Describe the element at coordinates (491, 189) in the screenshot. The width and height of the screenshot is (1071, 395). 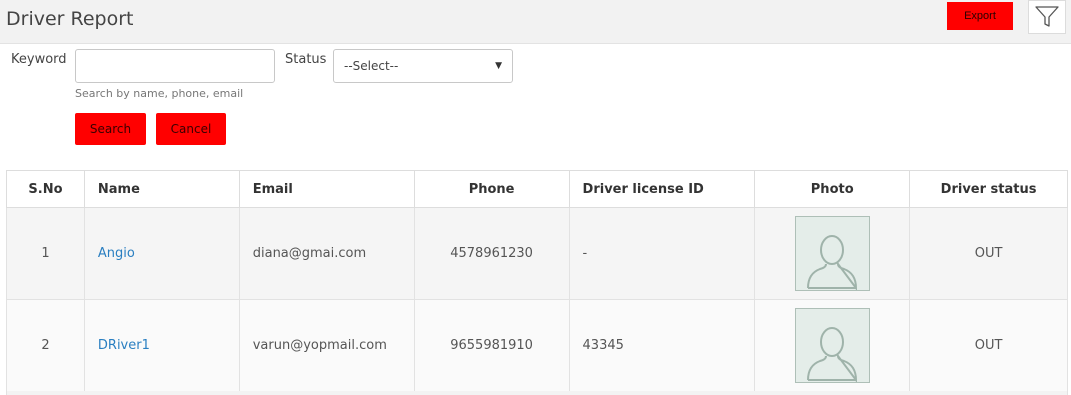
I see `column-header-phone: Phone` at that location.